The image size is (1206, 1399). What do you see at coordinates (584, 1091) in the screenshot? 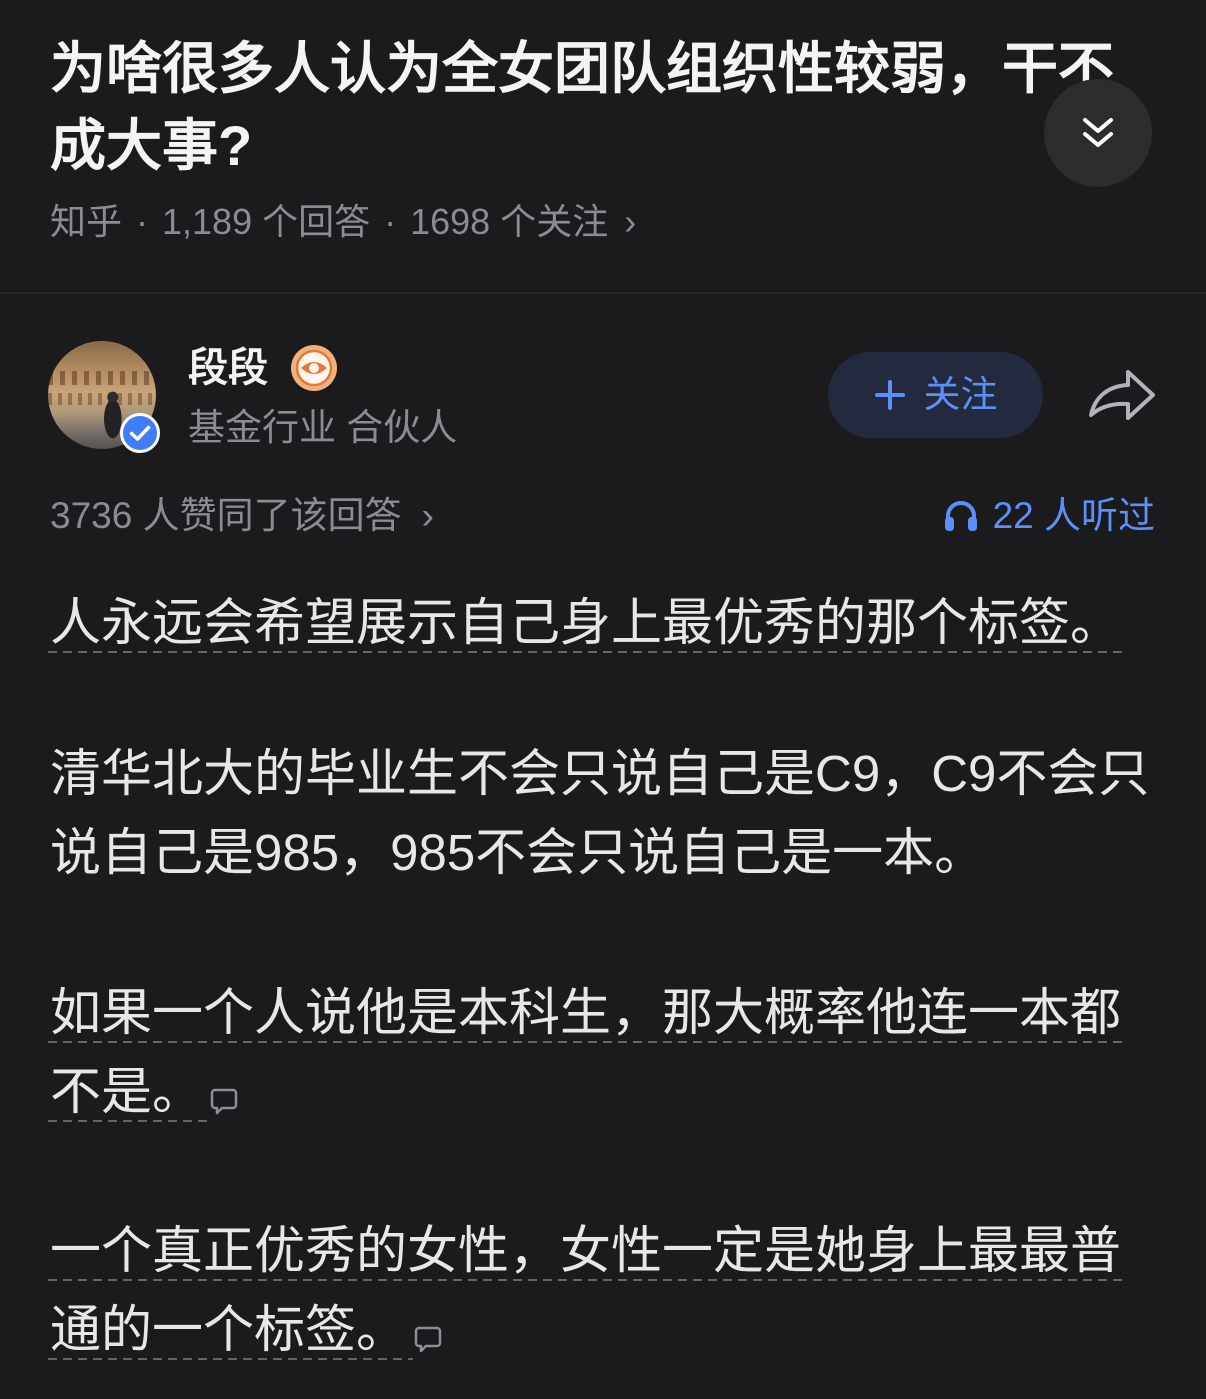
I see `paragraph-line: 不是。` at bounding box center [584, 1091].